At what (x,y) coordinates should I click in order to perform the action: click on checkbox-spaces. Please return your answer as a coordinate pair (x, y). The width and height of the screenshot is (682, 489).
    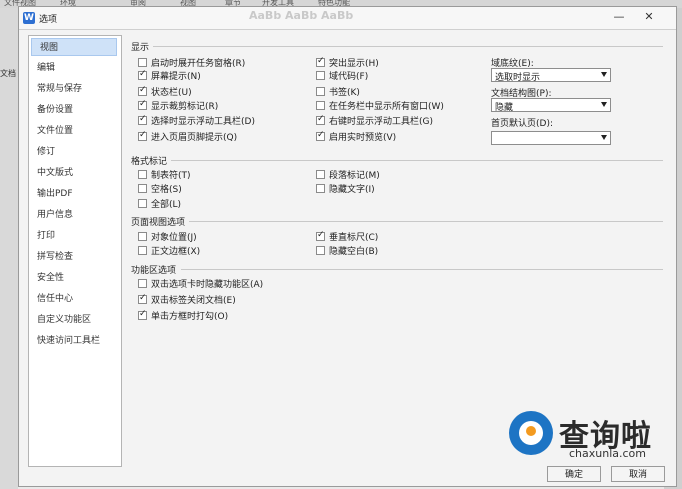
    Looking at the image, I should click on (142, 188).